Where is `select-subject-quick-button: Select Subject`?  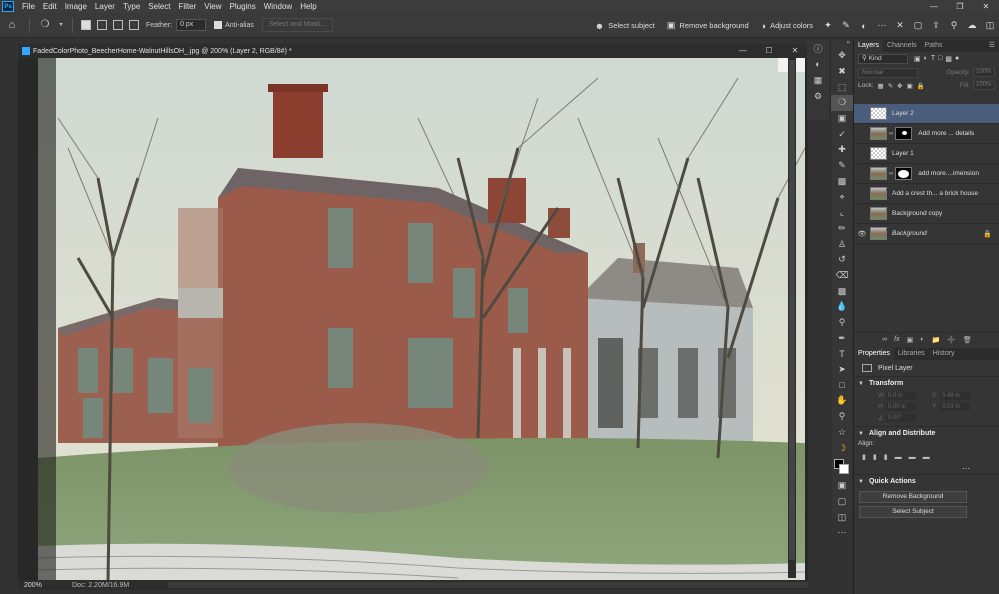
select-subject-quick-button: Select Subject is located at coordinates (913, 512).